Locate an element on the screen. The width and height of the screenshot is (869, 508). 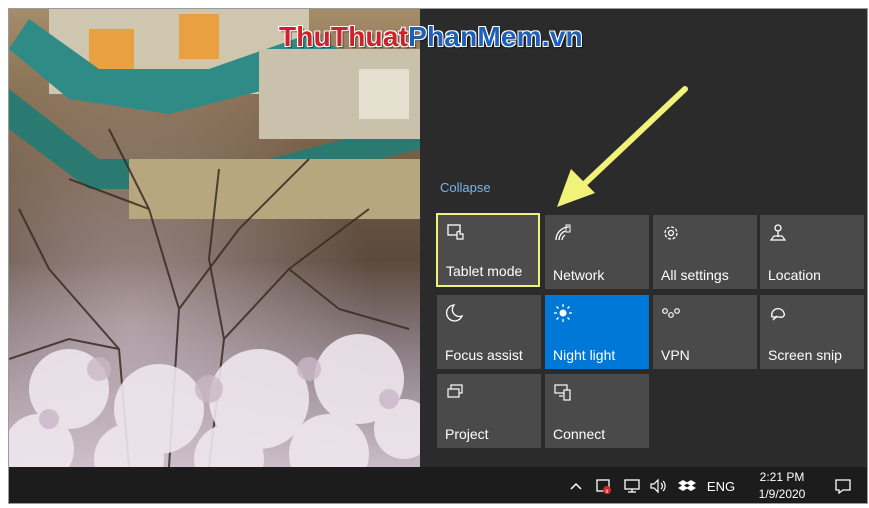
tile-label: All settings is located at coordinates (695, 275).